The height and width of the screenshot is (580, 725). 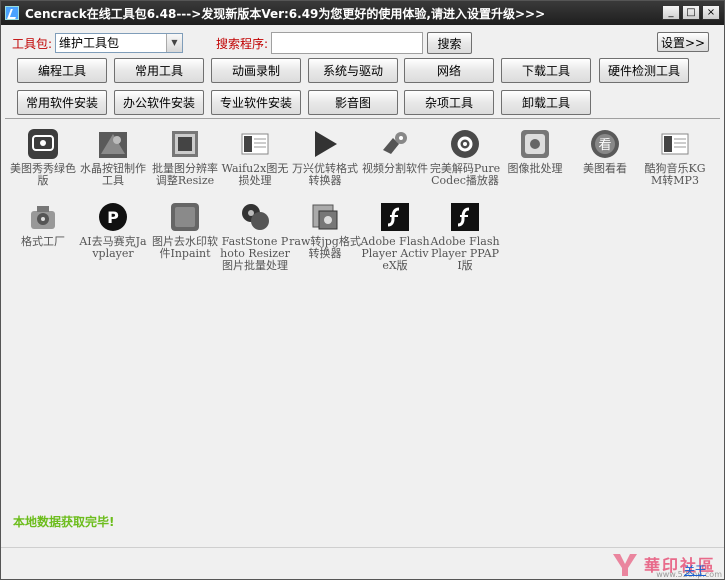 I want to click on package-label: 工具包:, so click(x=32, y=44).